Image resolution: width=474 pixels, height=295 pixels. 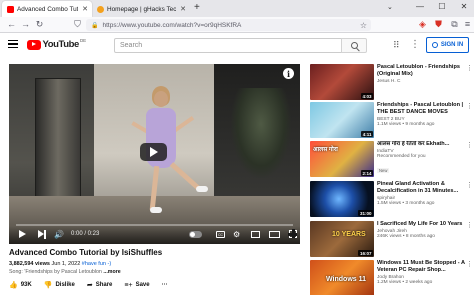 What do you see at coordinates (292, 233) in the screenshot?
I see `fullscreen-icon` at bounding box center [292, 233].